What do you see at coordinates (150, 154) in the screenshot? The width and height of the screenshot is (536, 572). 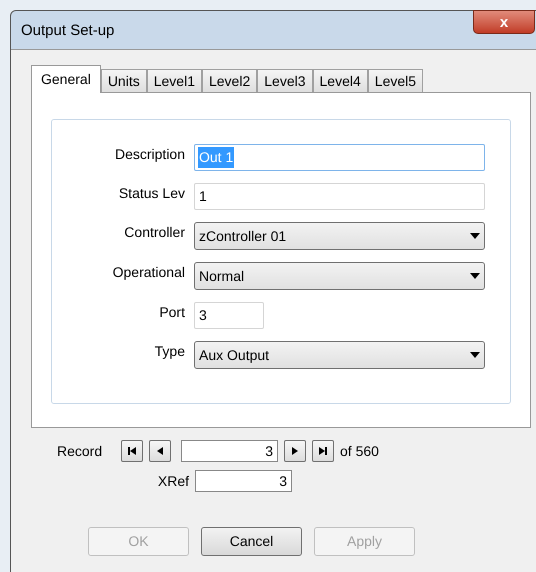 I see `field-label: Description` at bounding box center [150, 154].